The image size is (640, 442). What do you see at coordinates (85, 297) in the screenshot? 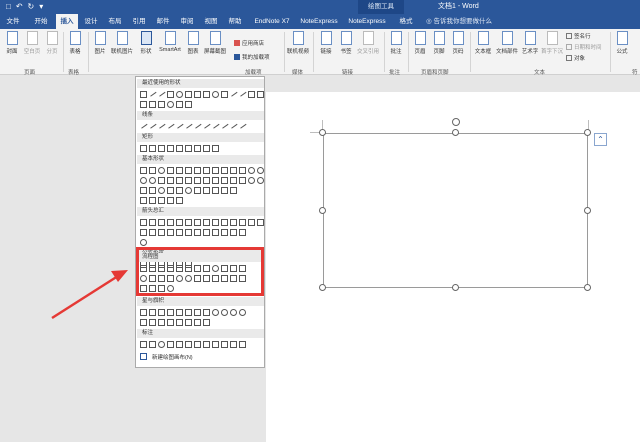
I see `arrow-shaft` at bounding box center [85, 297].